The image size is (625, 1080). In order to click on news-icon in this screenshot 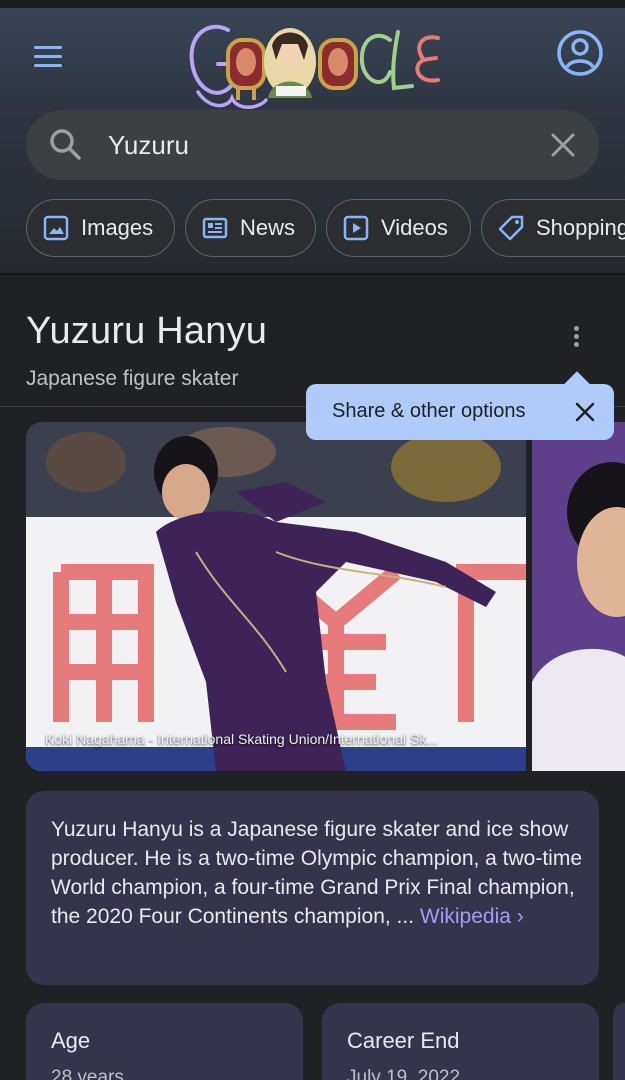, I will do `click(215, 228)`.